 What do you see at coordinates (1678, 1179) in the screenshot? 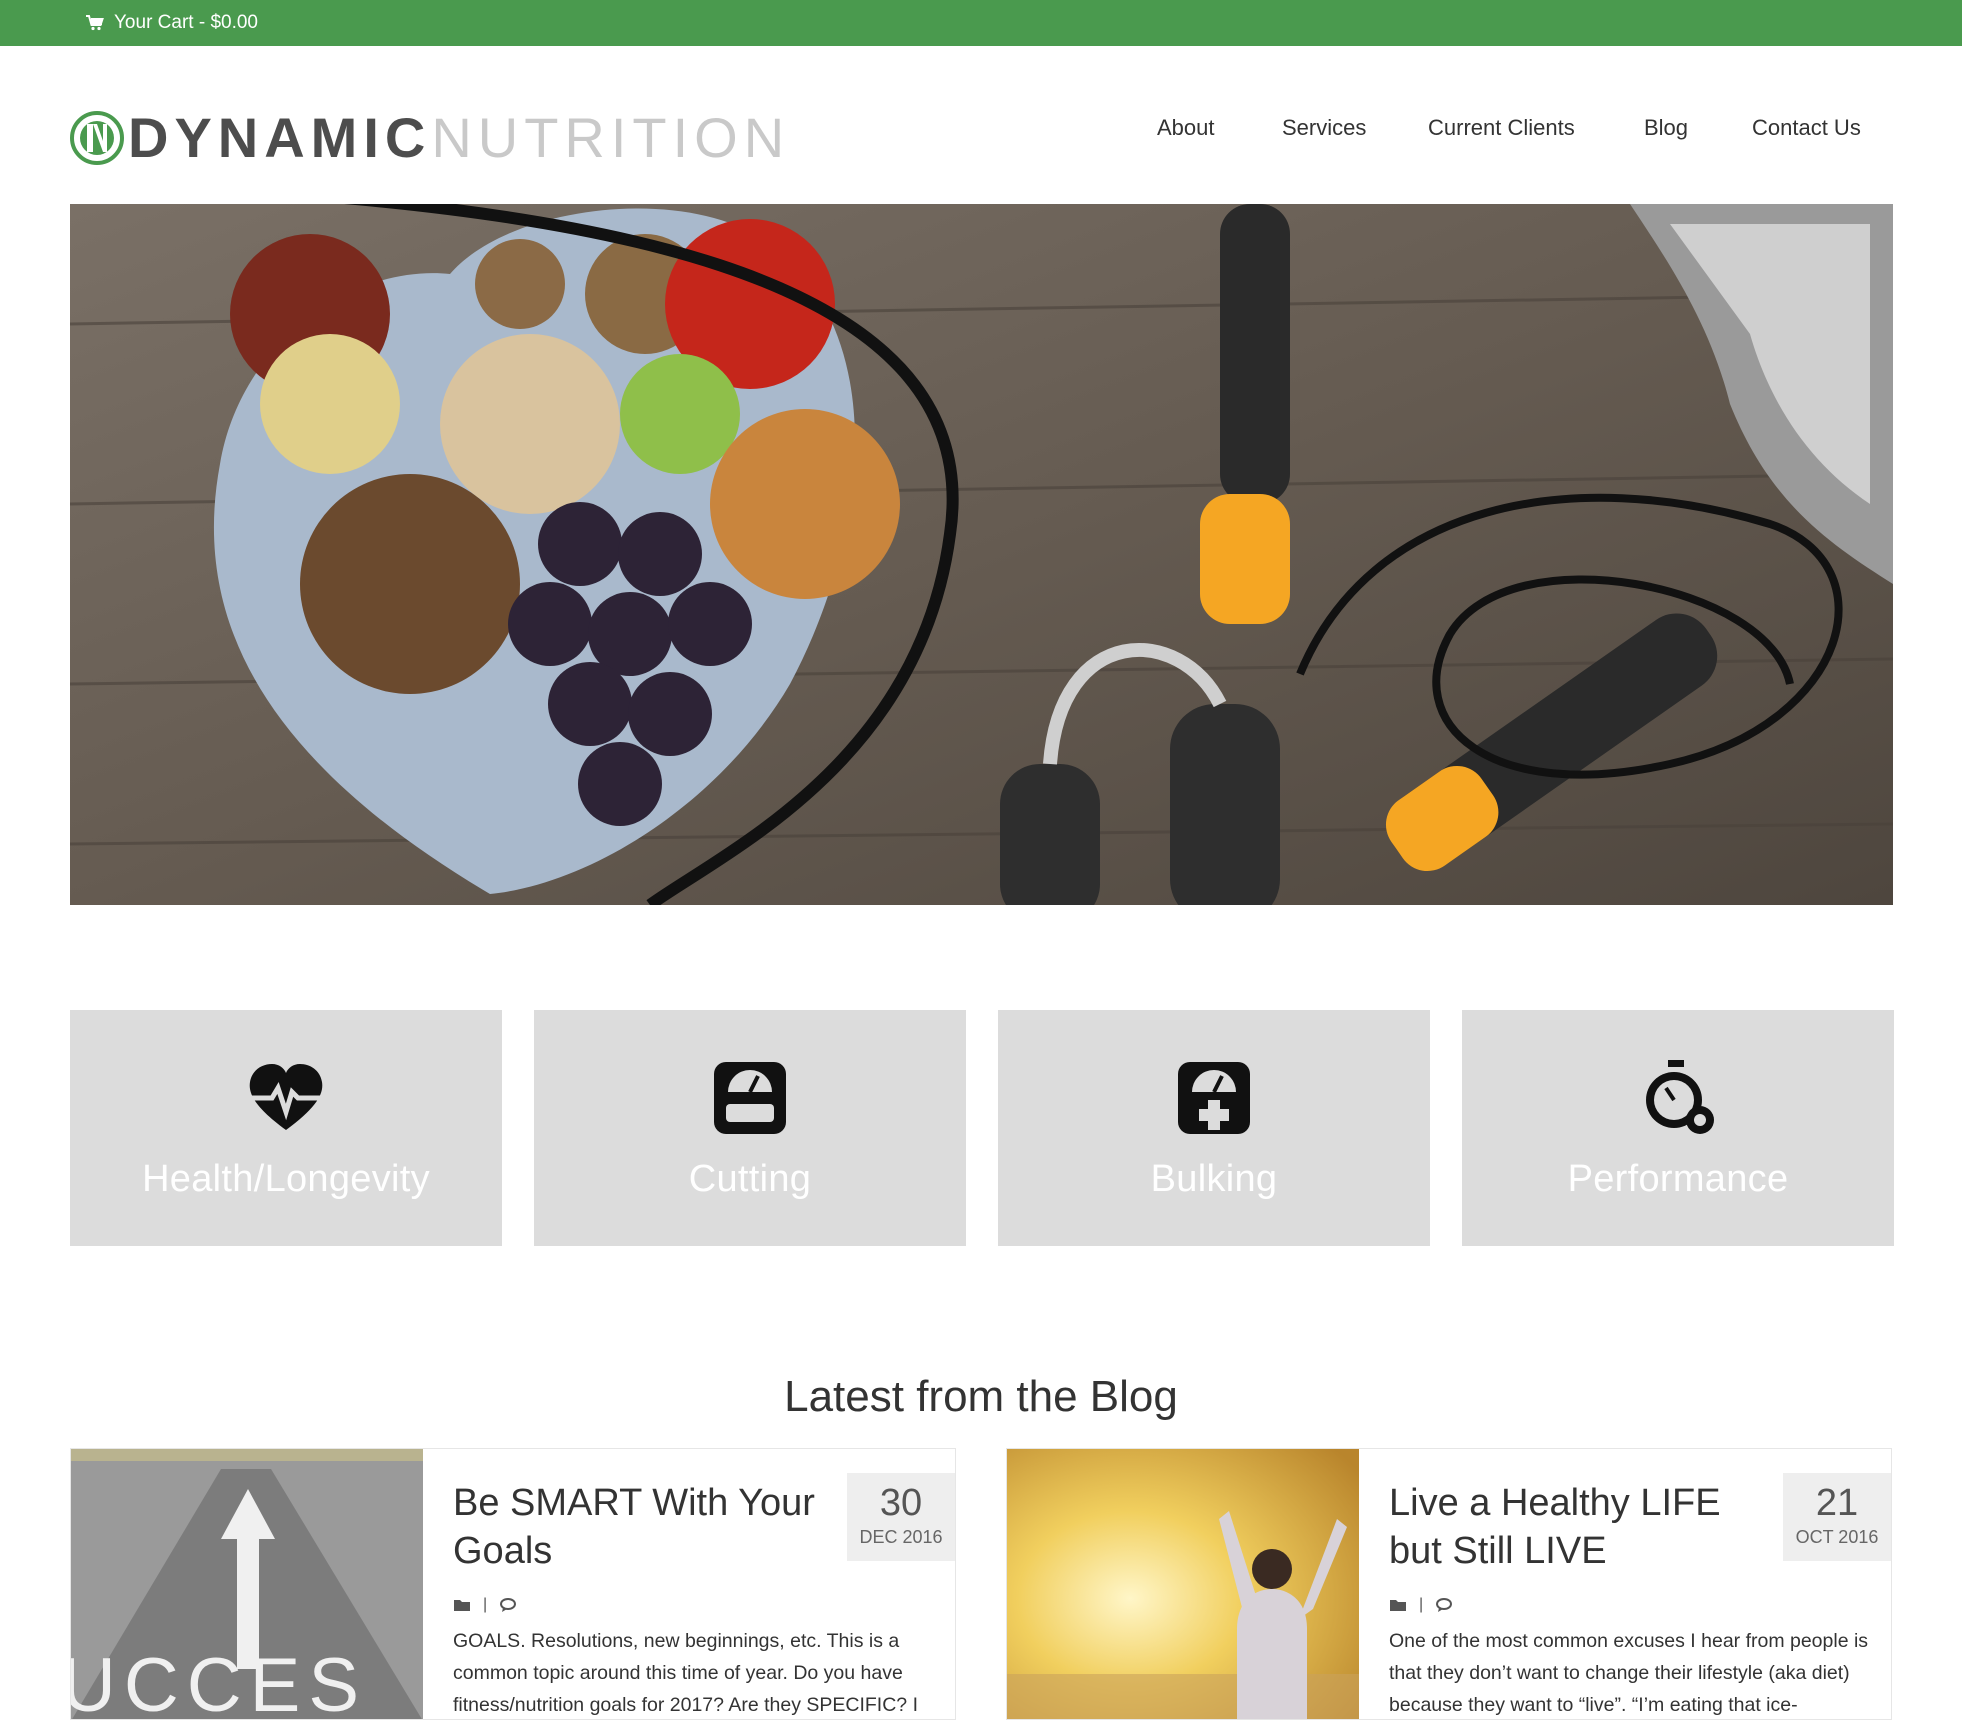
I see `service-label: Performance` at bounding box center [1678, 1179].